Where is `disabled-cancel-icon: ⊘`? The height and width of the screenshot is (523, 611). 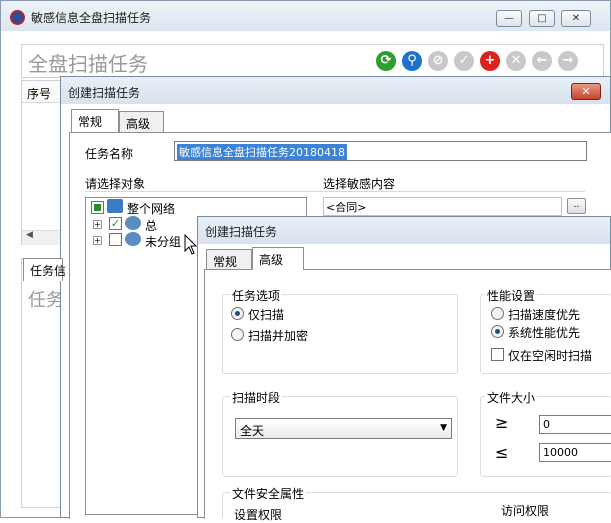
disabled-cancel-icon: ⊘ is located at coordinates (438, 61).